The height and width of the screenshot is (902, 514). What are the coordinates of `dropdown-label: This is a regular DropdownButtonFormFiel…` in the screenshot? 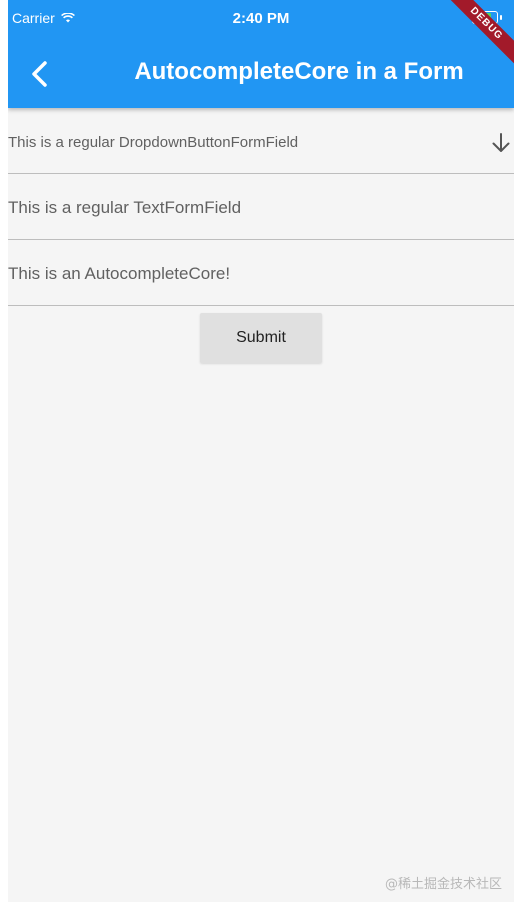 It's located at (153, 142).